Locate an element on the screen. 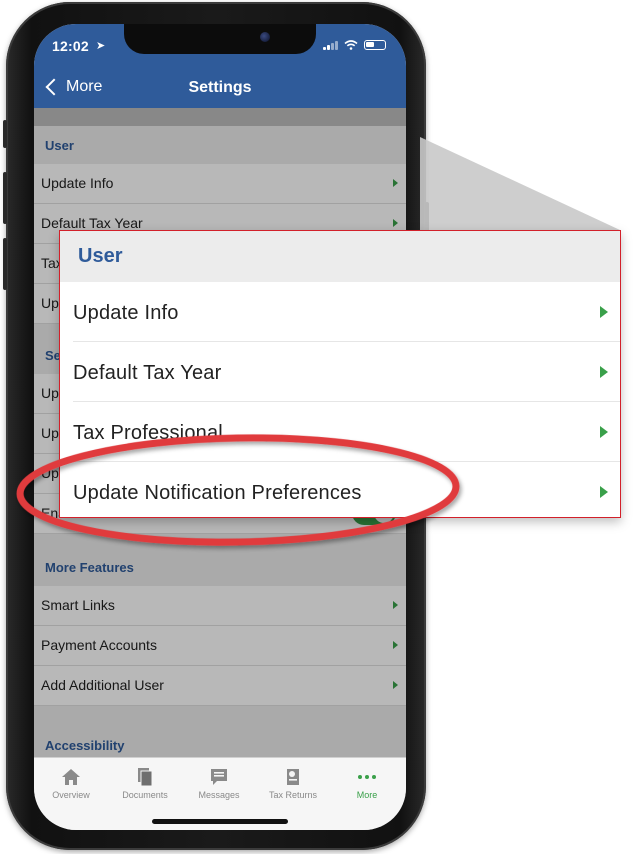 This screenshot has height=854, width=633. status-icons is located at coordinates (354, 45).